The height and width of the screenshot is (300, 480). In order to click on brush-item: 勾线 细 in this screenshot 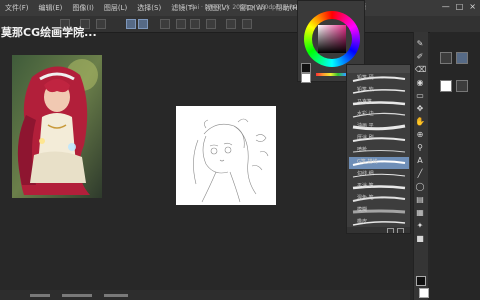, I will do `click(379, 175)`.